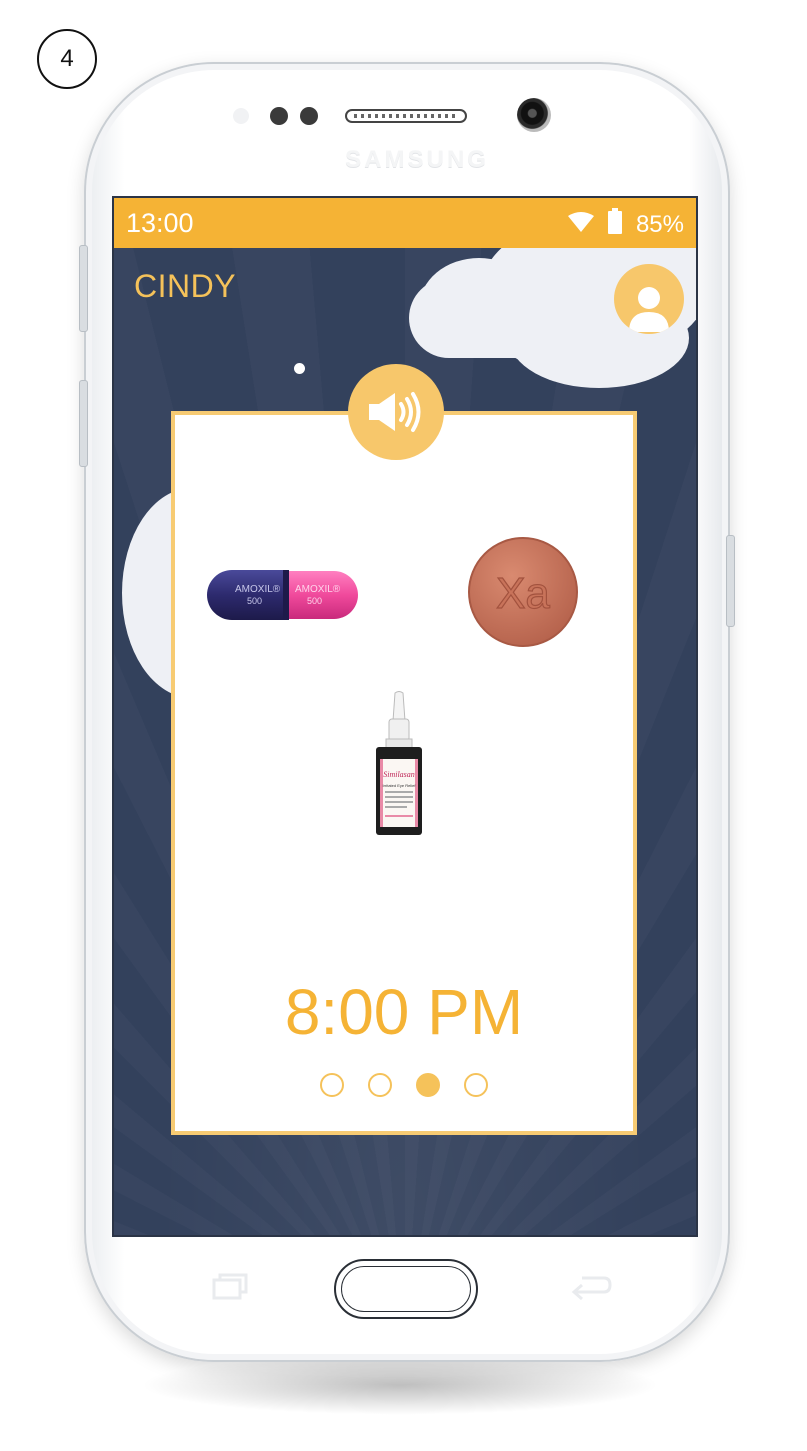  What do you see at coordinates (400, 1385) in the screenshot?
I see `phone-shadow` at bounding box center [400, 1385].